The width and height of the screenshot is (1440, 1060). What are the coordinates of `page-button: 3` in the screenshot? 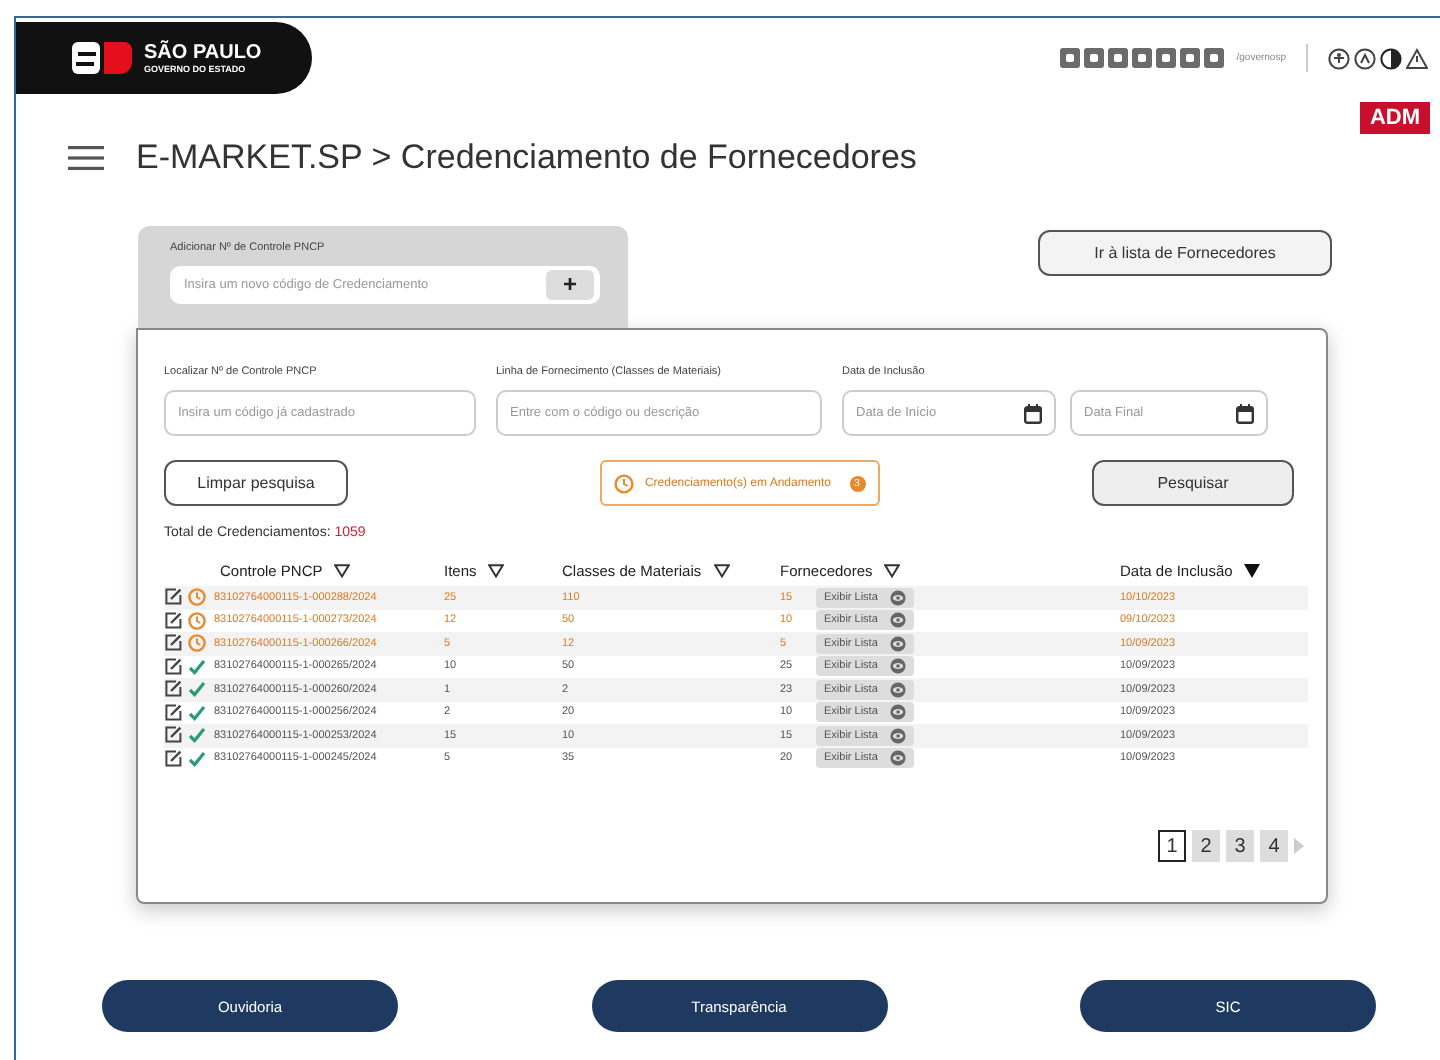 It's located at (1240, 846).